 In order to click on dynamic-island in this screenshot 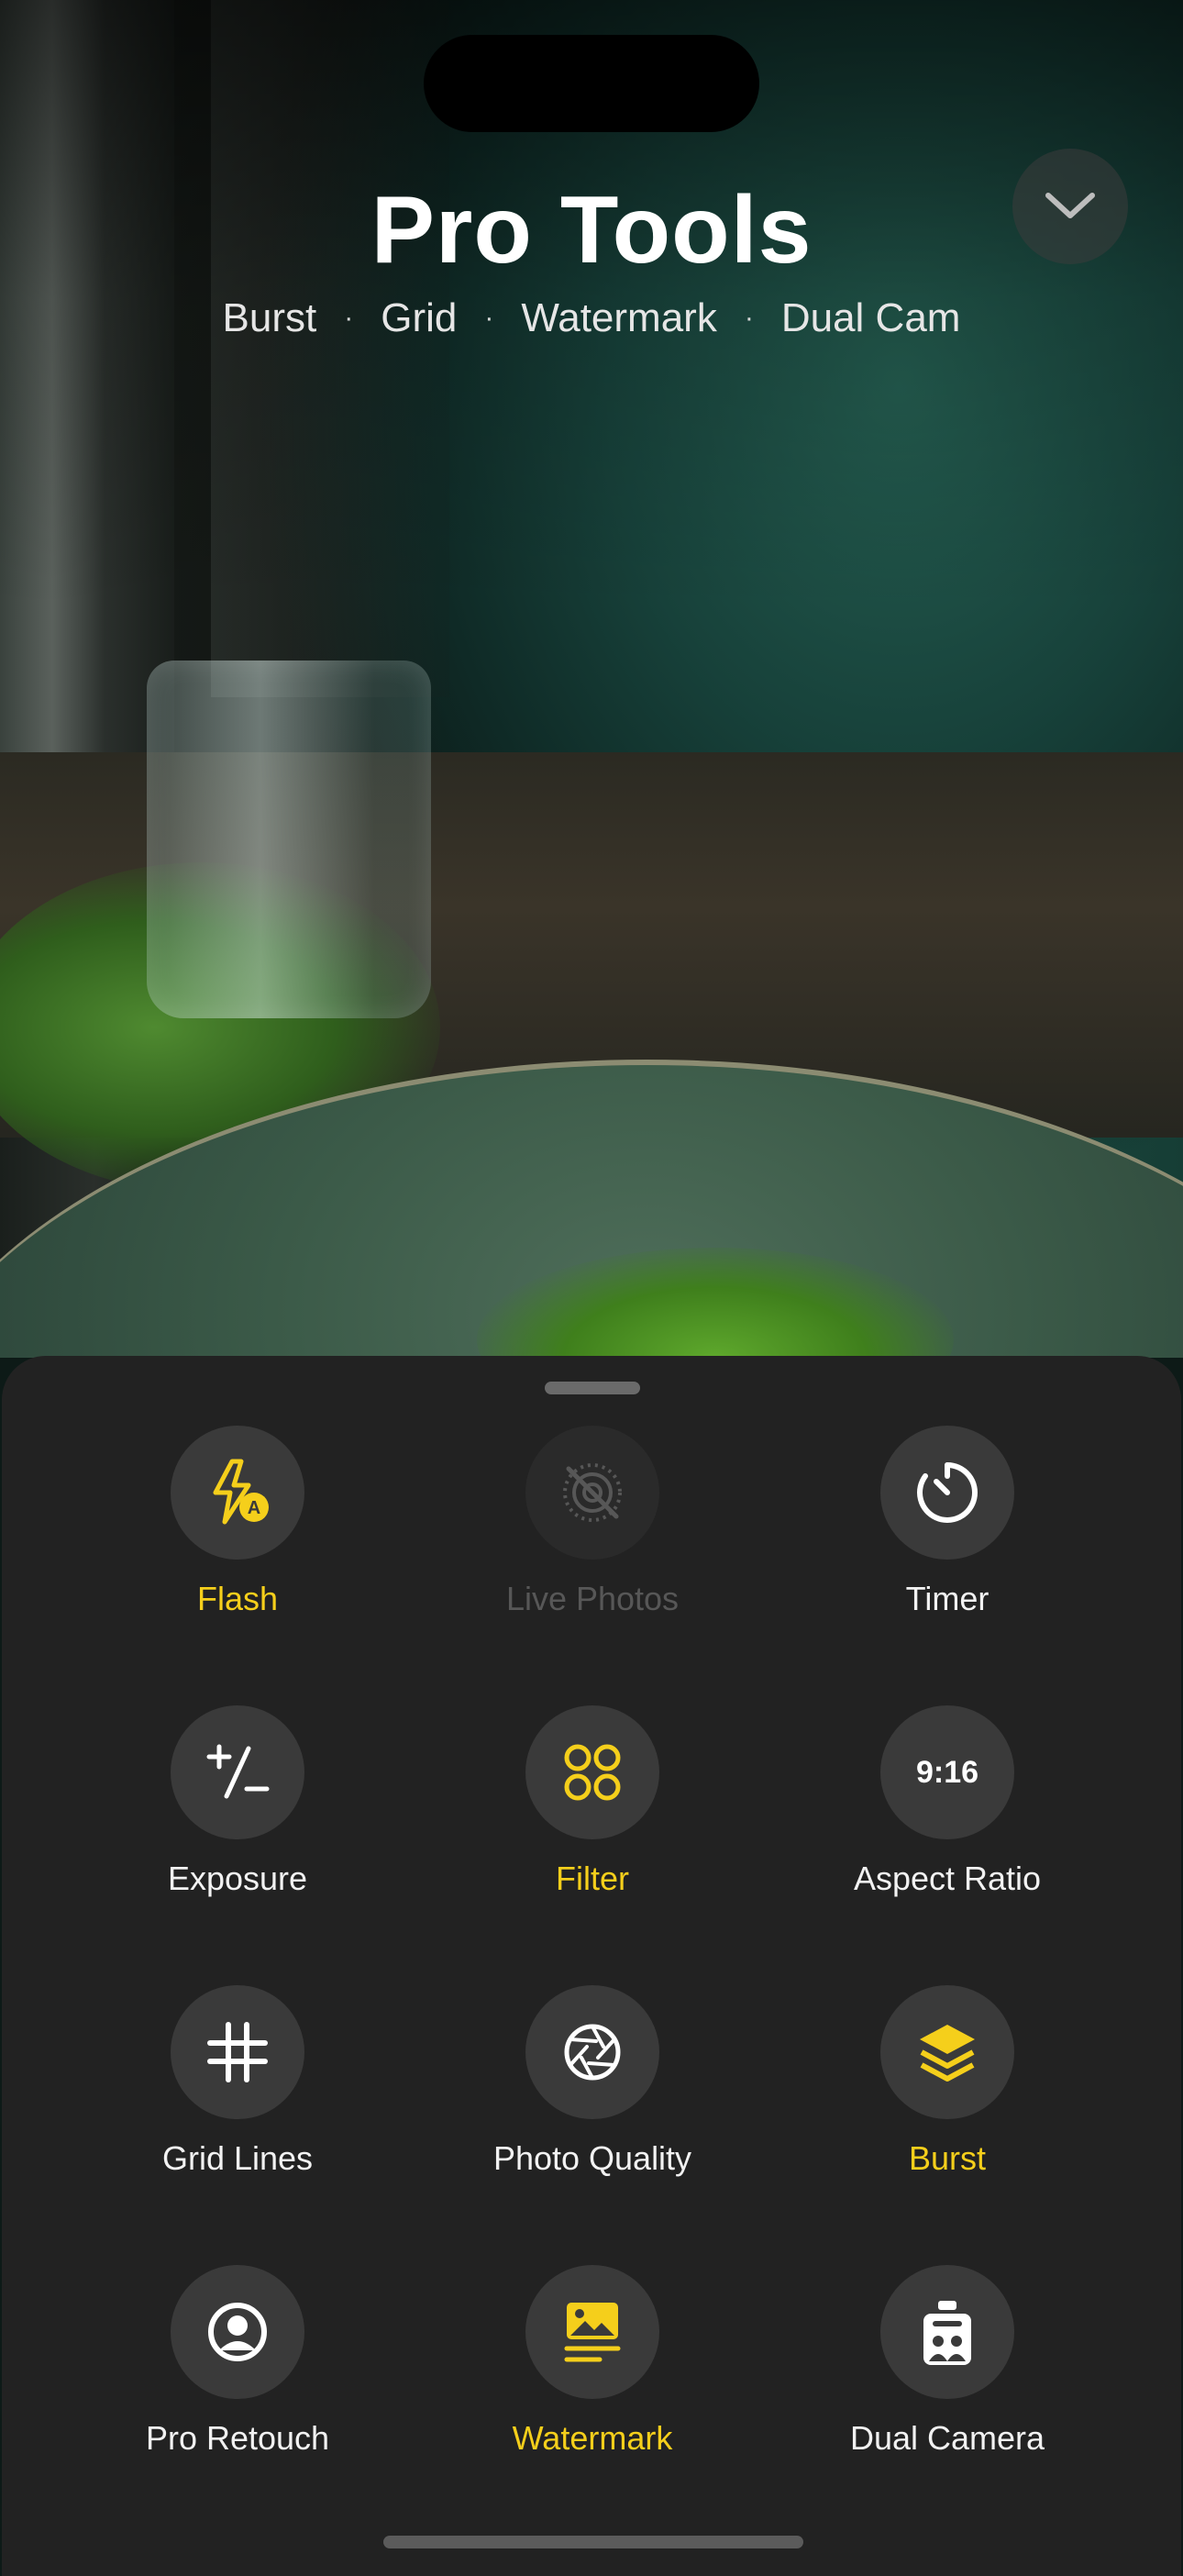, I will do `click(591, 83)`.